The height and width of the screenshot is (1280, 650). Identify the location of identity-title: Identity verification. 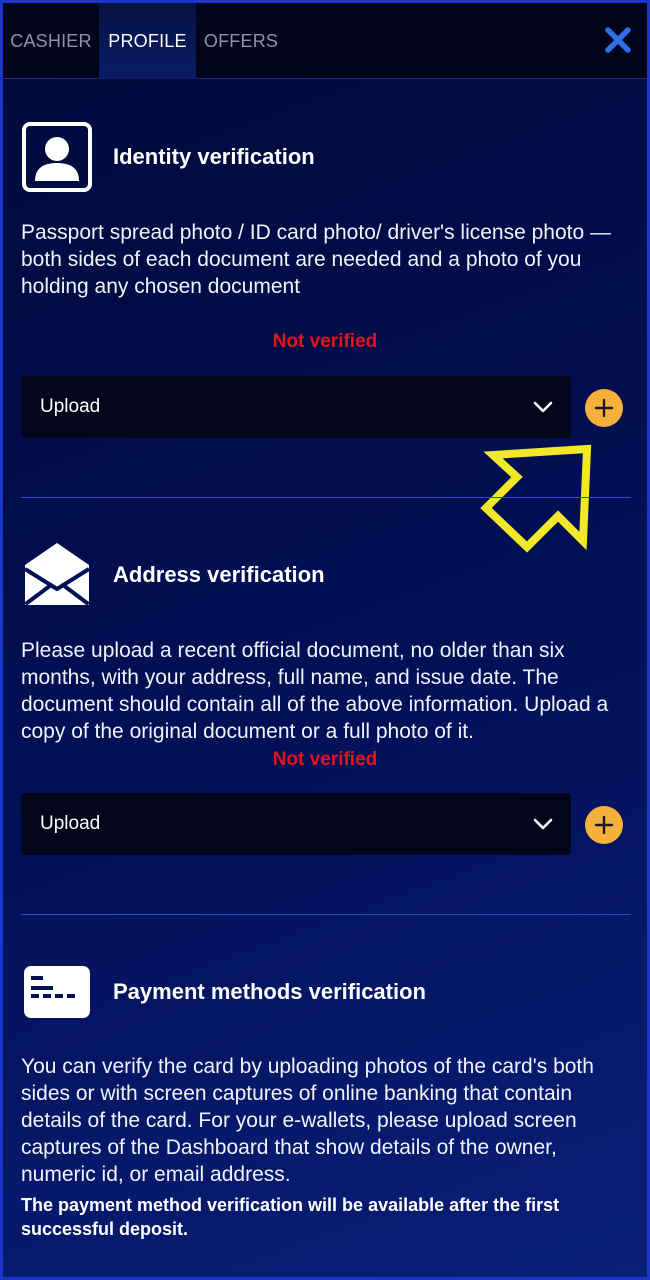
(214, 156).